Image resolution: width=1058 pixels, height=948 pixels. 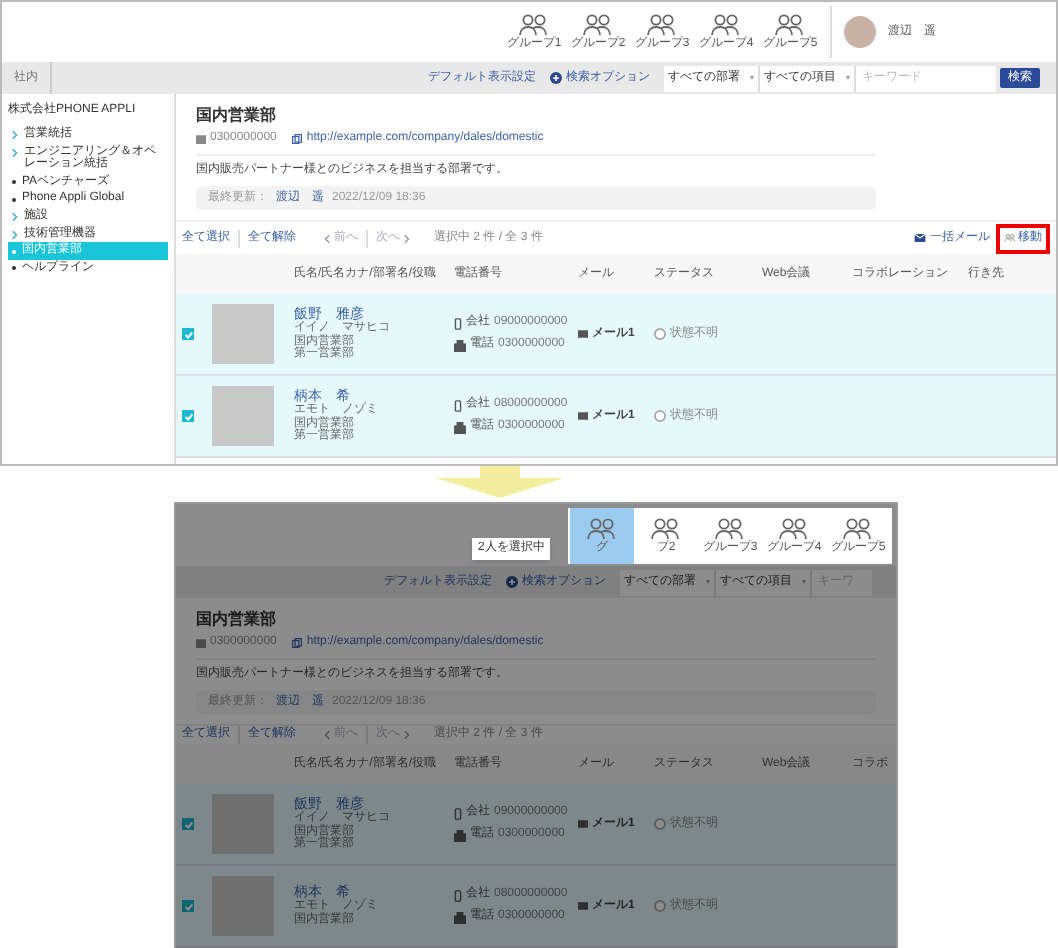 I want to click on down-arrow-icon, so click(x=499, y=482).